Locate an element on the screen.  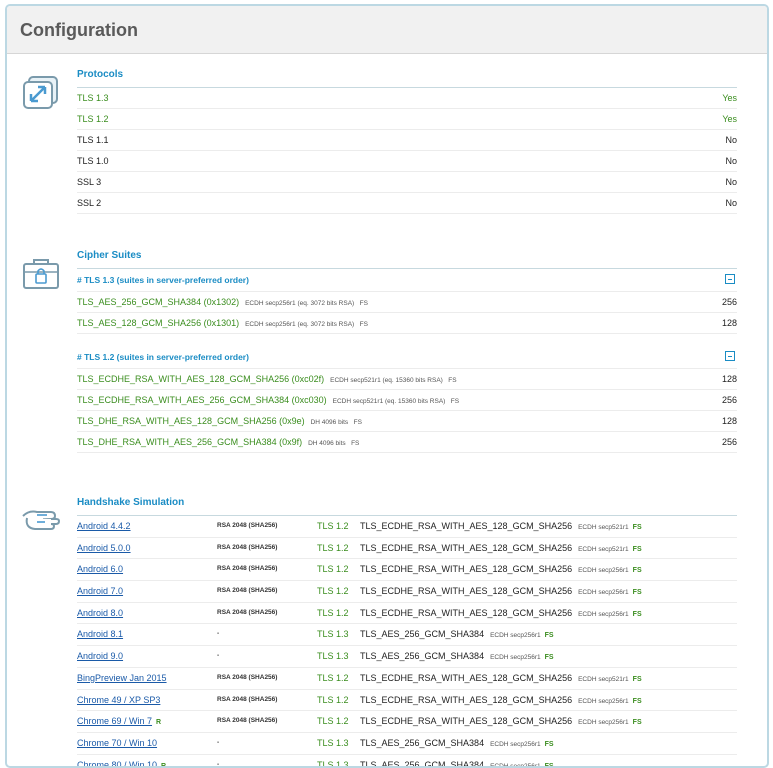
protocol-row: TLS 1.1 No is located at coordinates (407, 140).